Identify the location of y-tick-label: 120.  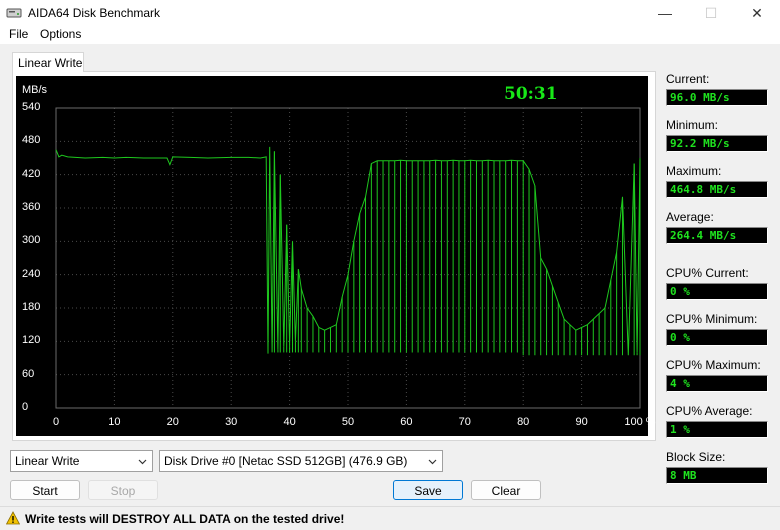
(31, 340).